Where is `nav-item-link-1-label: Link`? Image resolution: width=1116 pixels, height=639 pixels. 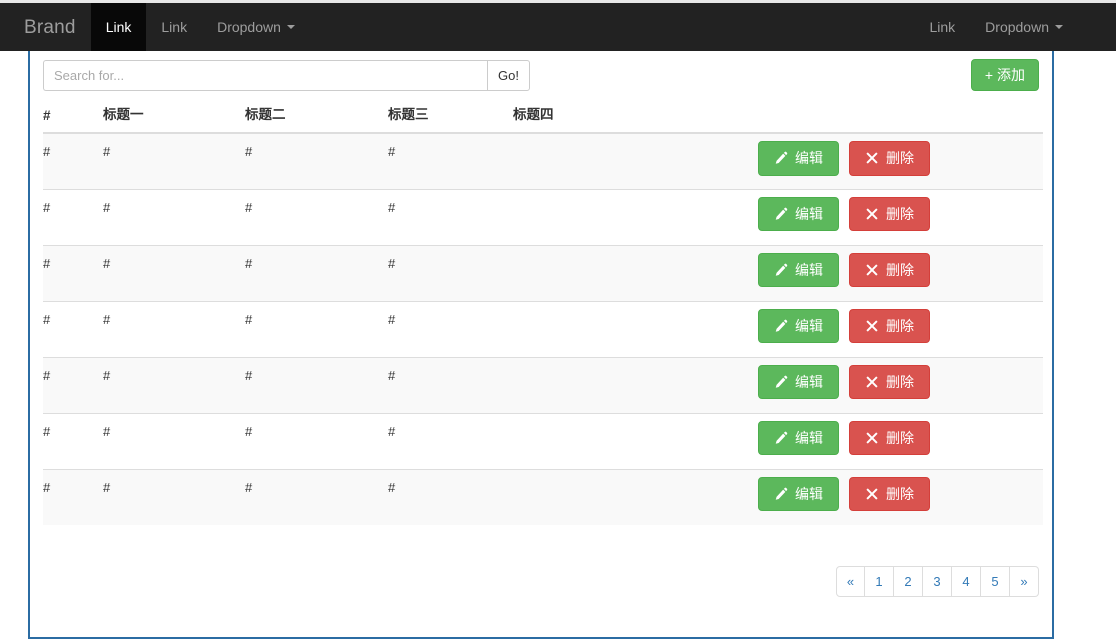
nav-item-link-1-label: Link is located at coordinates (118, 27).